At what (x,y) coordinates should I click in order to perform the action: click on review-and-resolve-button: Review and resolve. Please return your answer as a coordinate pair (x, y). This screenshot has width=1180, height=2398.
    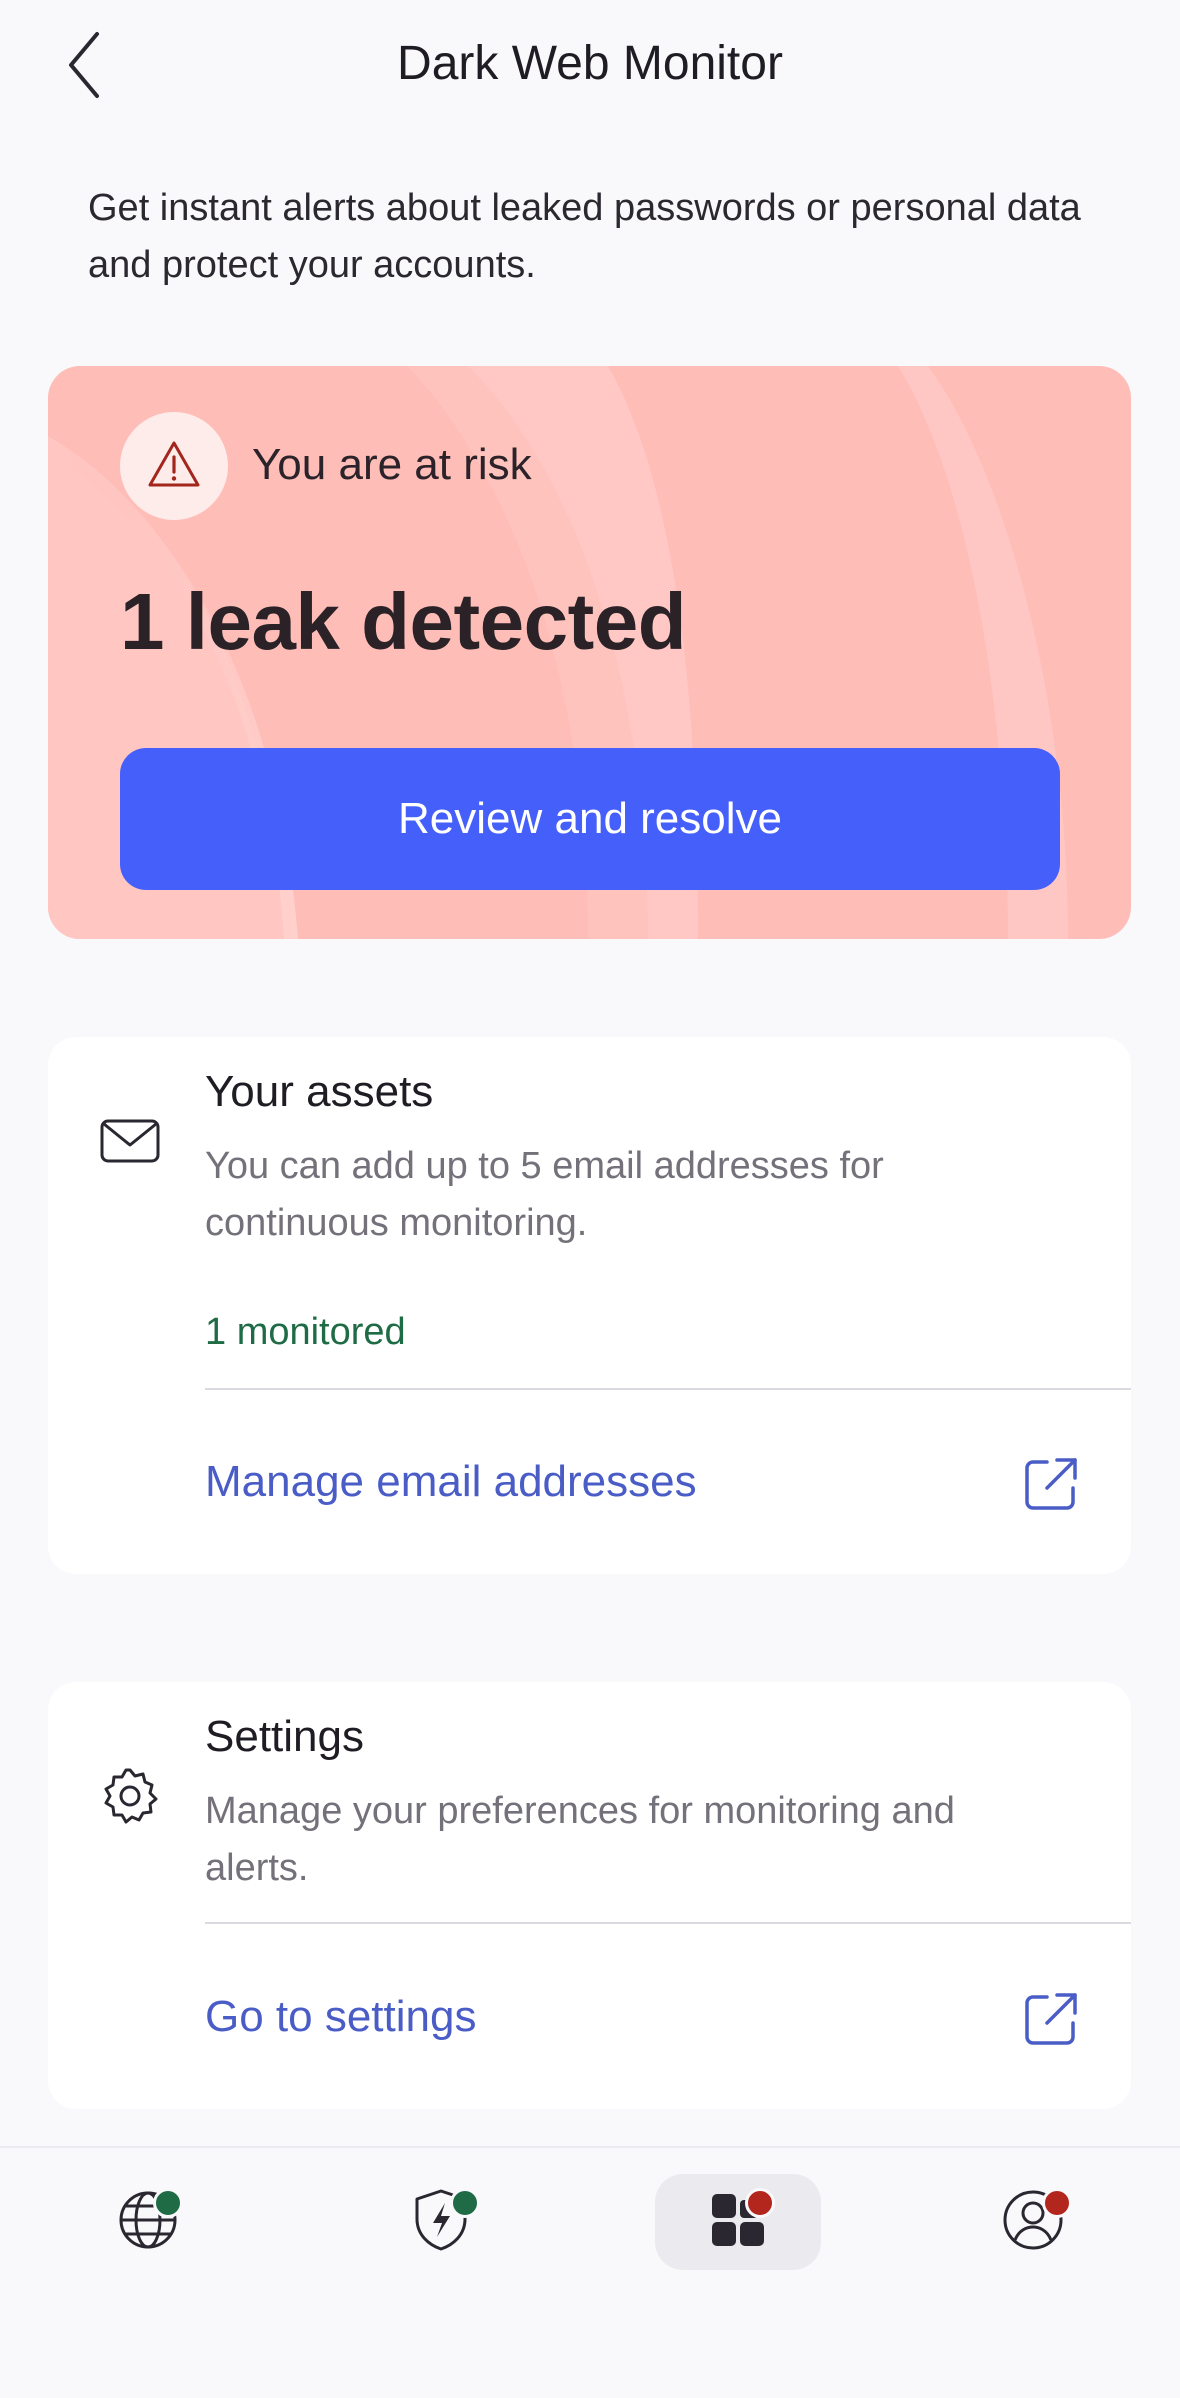
    Looking at the image, I should click on (590, 819).